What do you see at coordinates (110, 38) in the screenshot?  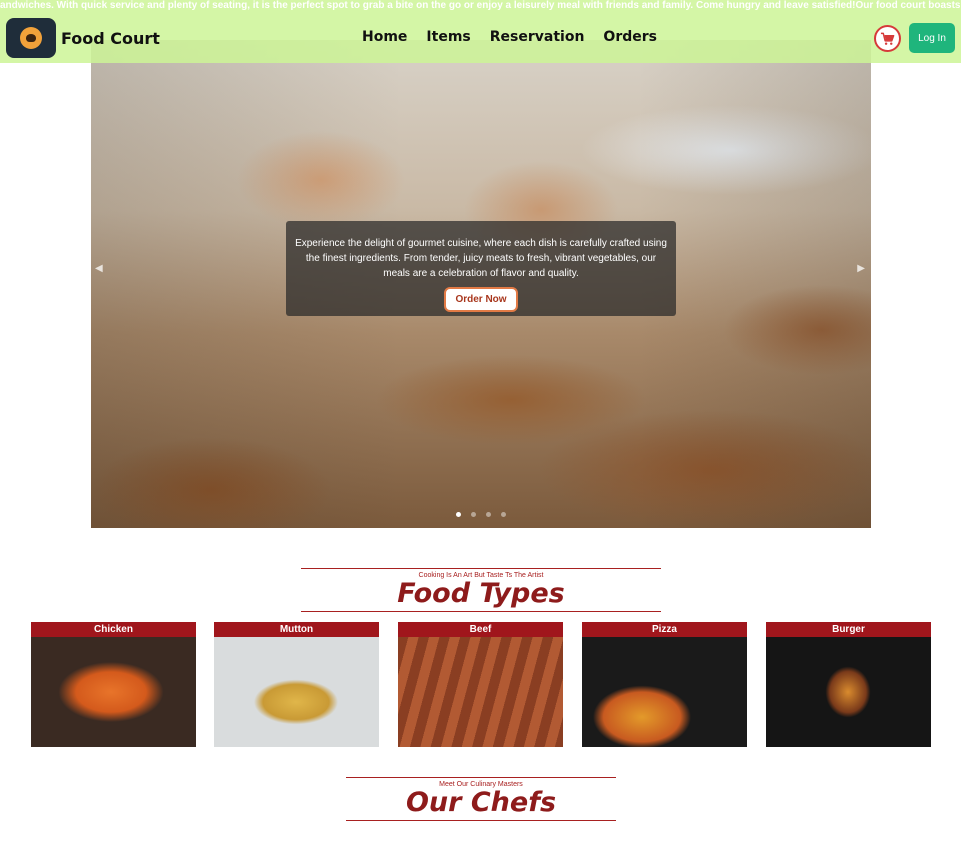 I see `brand-name: Food Court` at bounding box center [110, 38].